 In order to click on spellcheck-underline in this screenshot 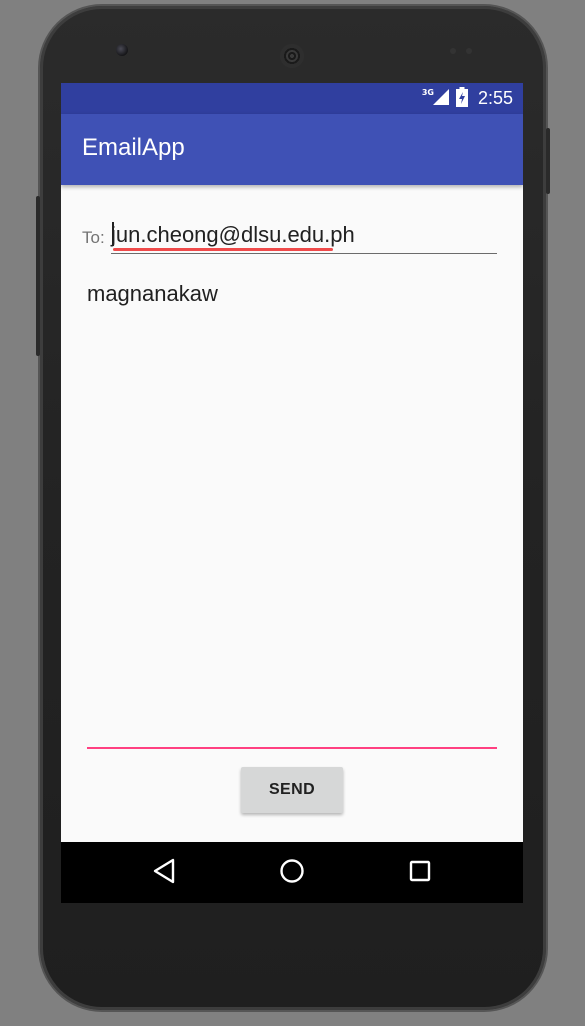, I will do `click(223, 249)`.